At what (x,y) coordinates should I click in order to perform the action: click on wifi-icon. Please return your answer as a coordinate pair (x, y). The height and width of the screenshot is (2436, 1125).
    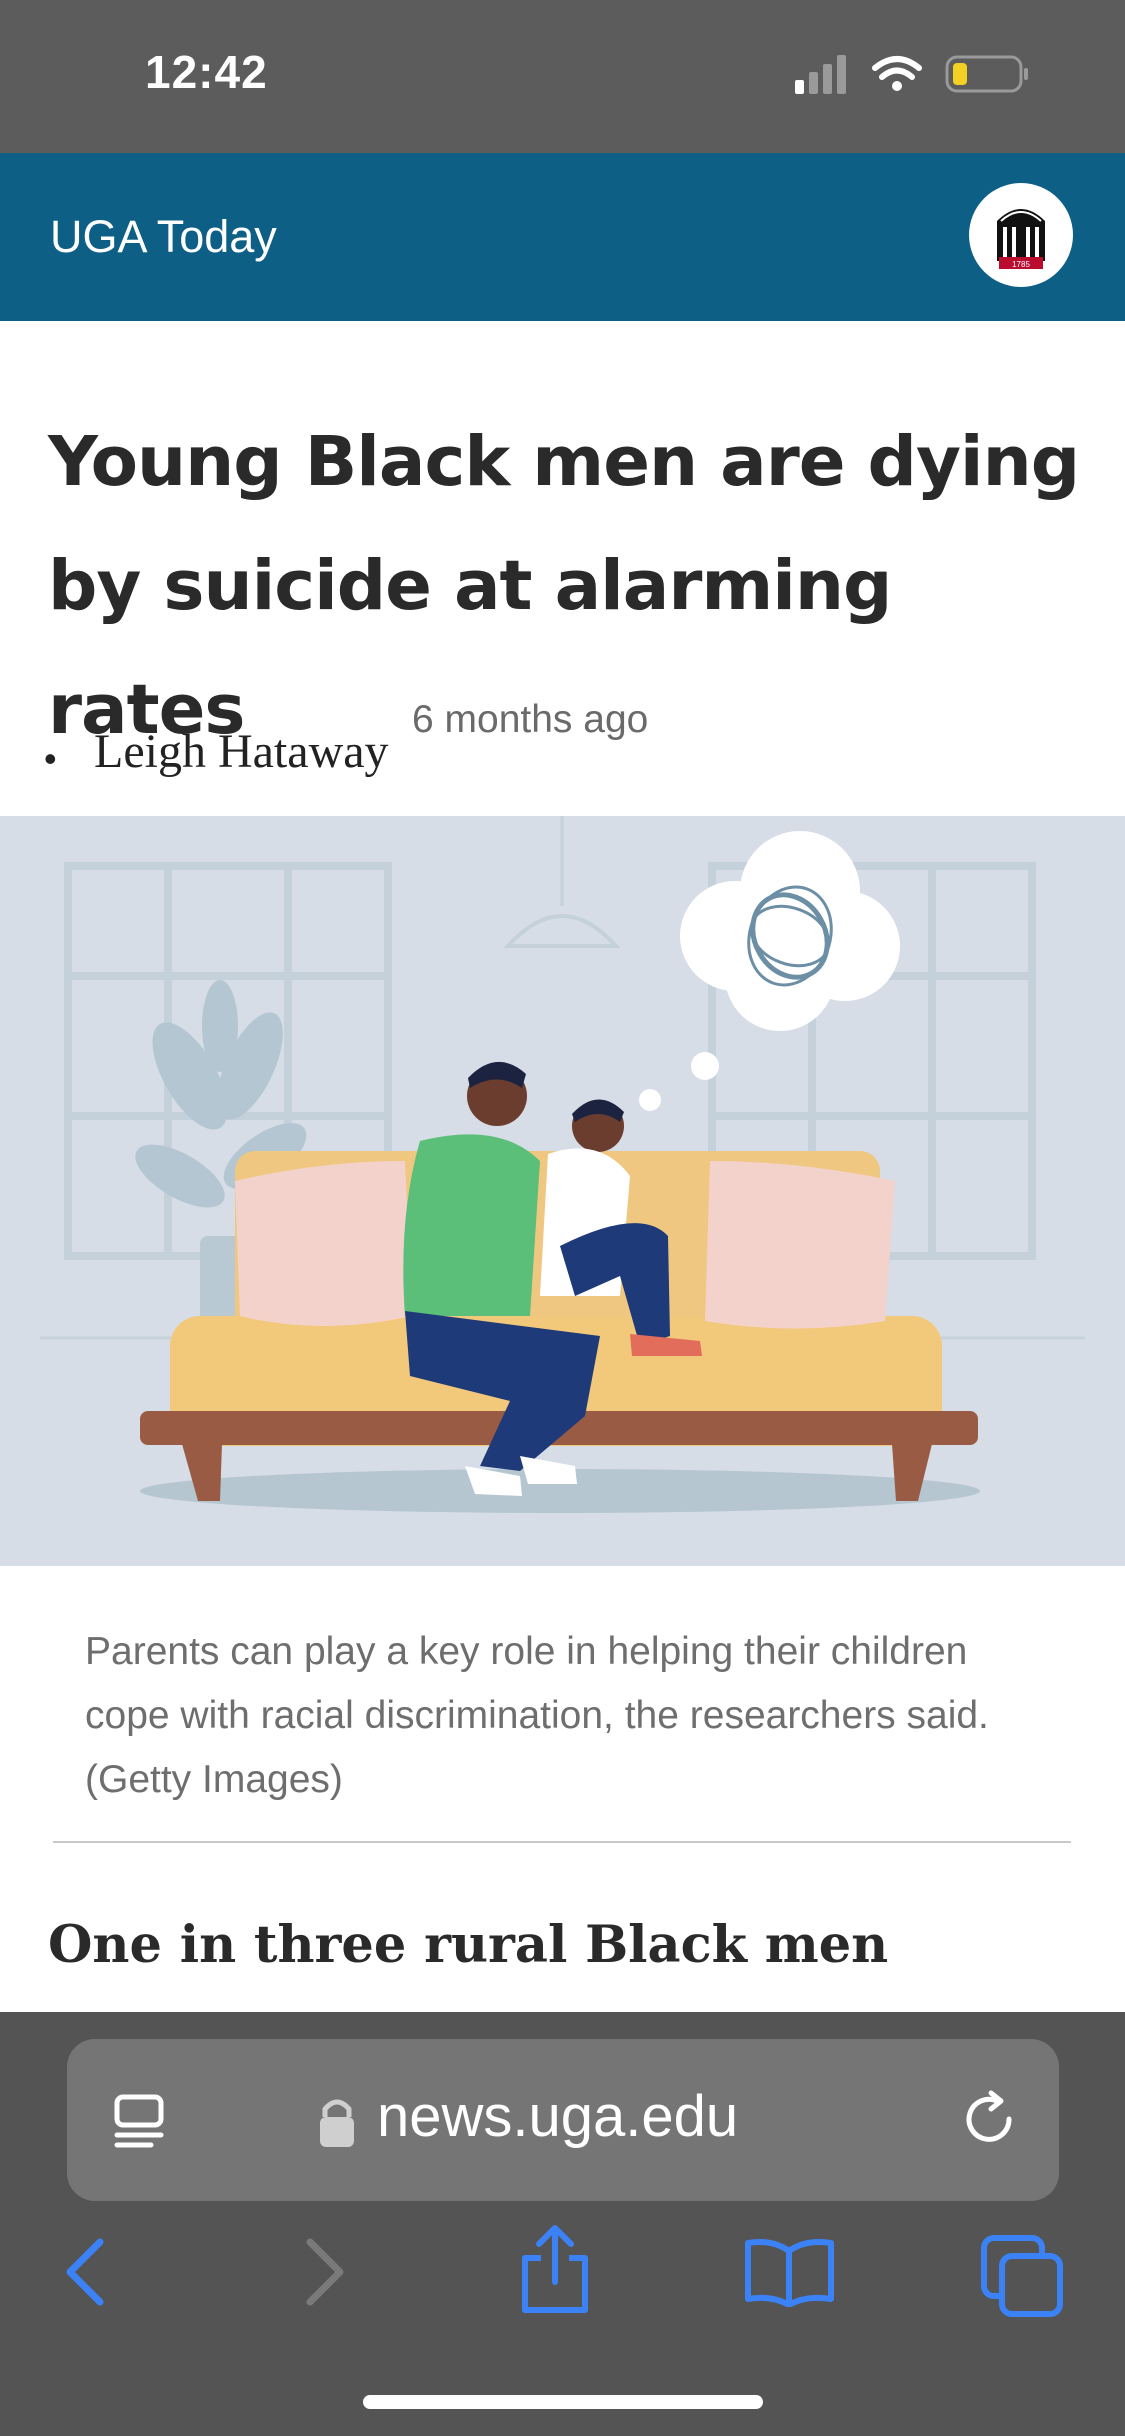
    Looking at the image, I should click on (897, 73).